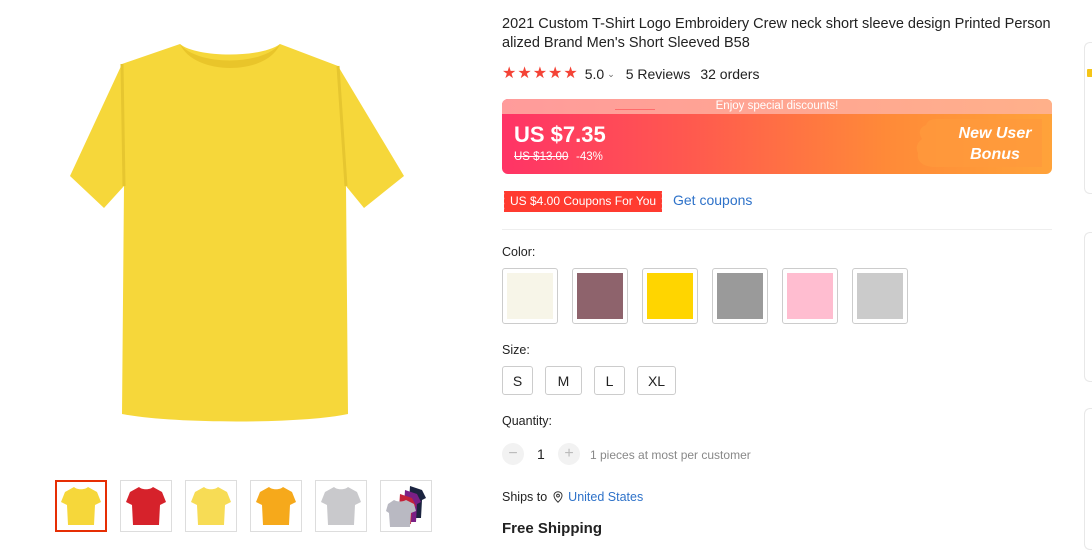 Image resolution: width=1092 pixels, height=550 pixels. Describe the element at coordinates (605, 497) in the screenshot. I see `ship-country-link: United States` at that location.